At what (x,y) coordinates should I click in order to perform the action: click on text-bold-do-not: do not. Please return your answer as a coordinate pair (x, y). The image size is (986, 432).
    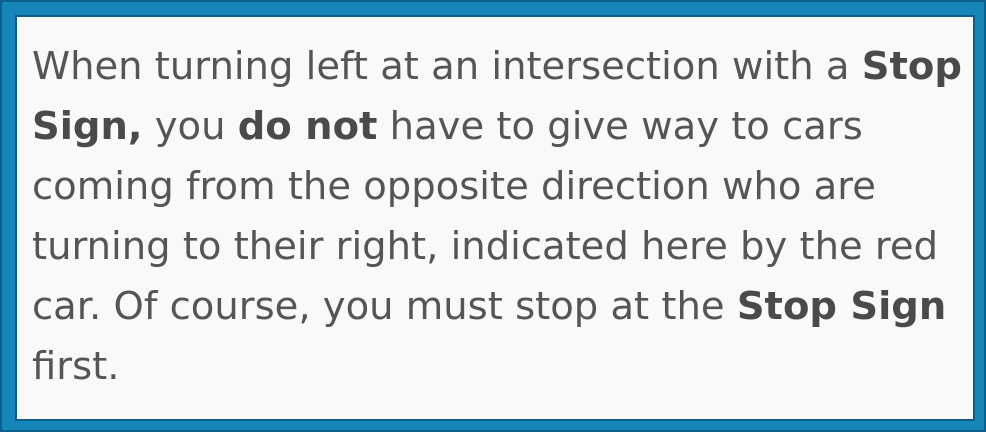
    Looking at the image, I should click on (307, 126).